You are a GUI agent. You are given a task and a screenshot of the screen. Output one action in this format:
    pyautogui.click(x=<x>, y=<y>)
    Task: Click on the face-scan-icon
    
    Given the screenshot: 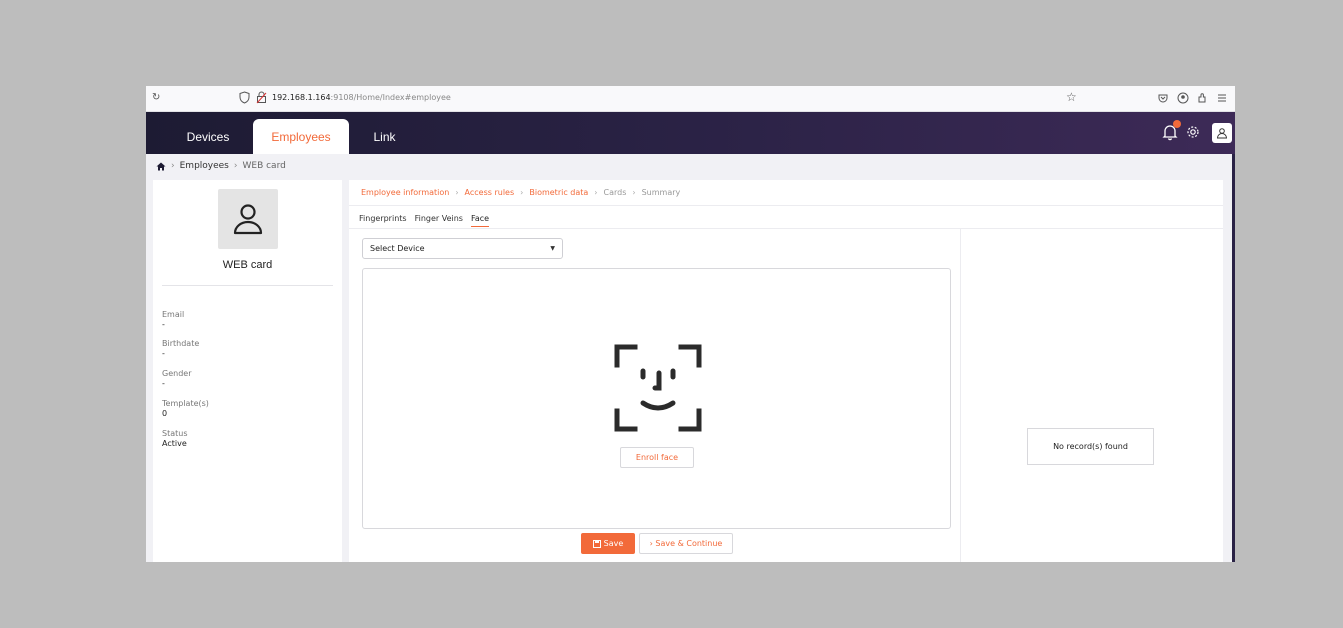 What is the action you would take?
    pyautogui.click(x=658, y=388)
    